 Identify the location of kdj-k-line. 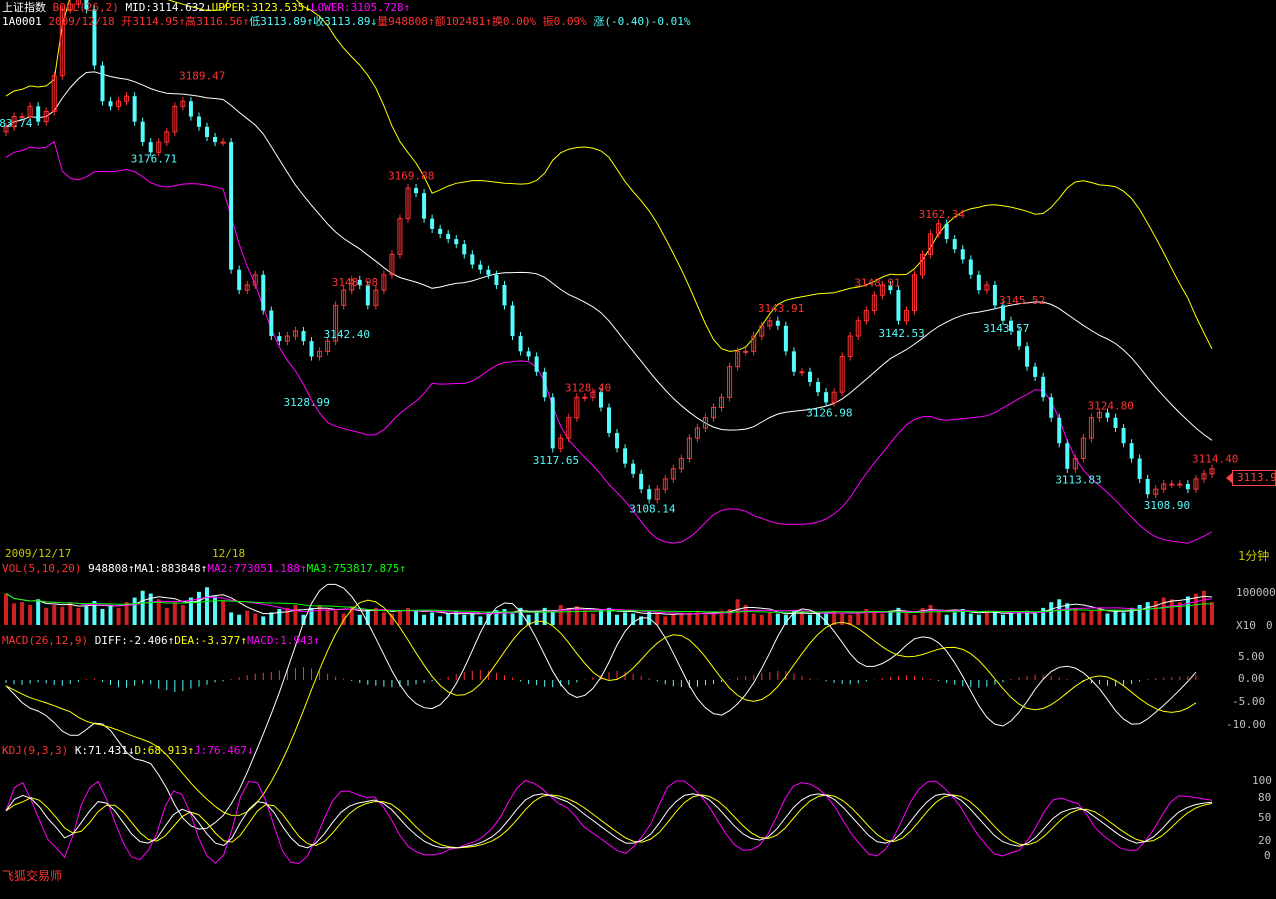
(609, 821).